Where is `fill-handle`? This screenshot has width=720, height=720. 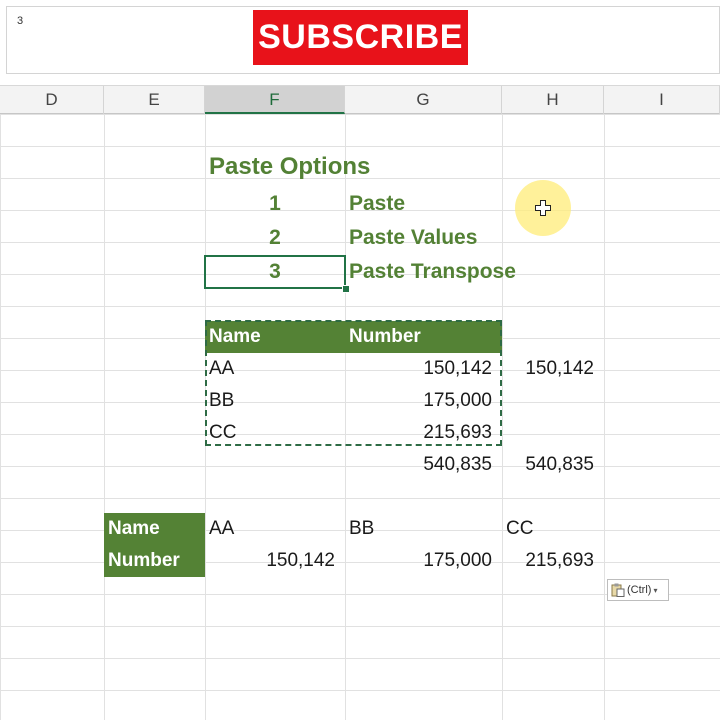
fill-handle is located at coordinates (346, 289).